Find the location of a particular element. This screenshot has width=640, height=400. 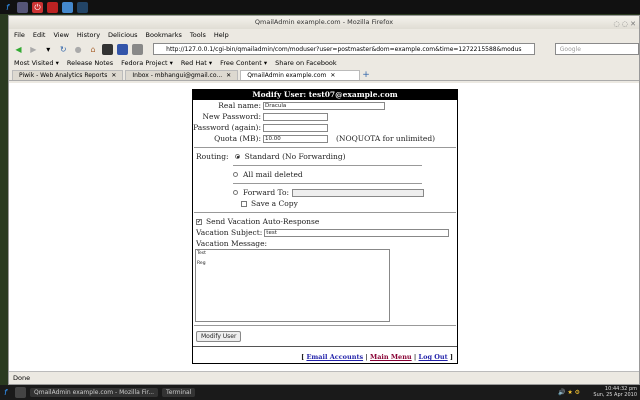

bookmark-most-visited: Most Visited ▾ is located at coordinates (36, 63).